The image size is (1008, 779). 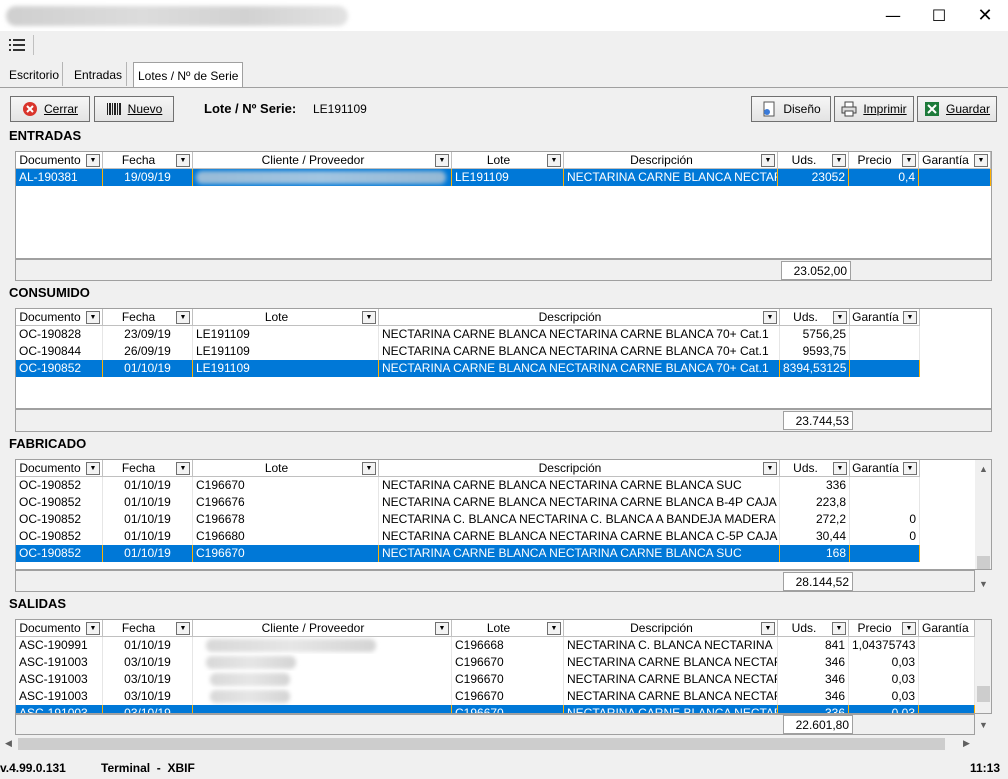 I want to click on guardar-button: Guardar, so click(x=957, y=109).